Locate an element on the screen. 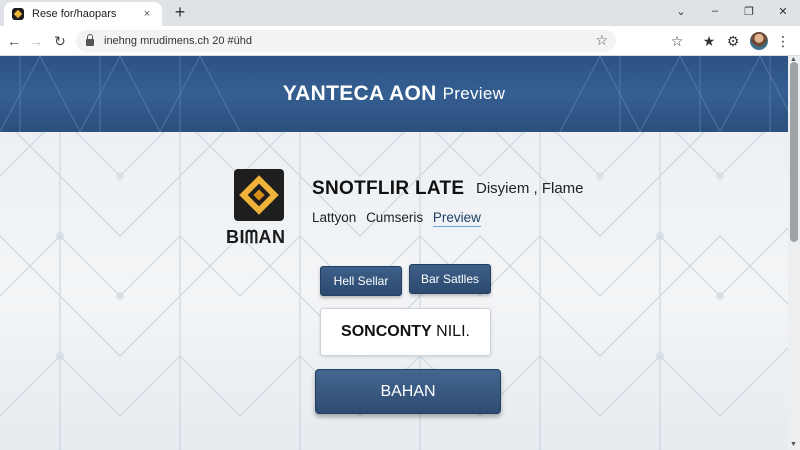 This screenshot has width=800, height=450. scroll-down-arrow-icon: ▼ is located at coordinates (793, 444).